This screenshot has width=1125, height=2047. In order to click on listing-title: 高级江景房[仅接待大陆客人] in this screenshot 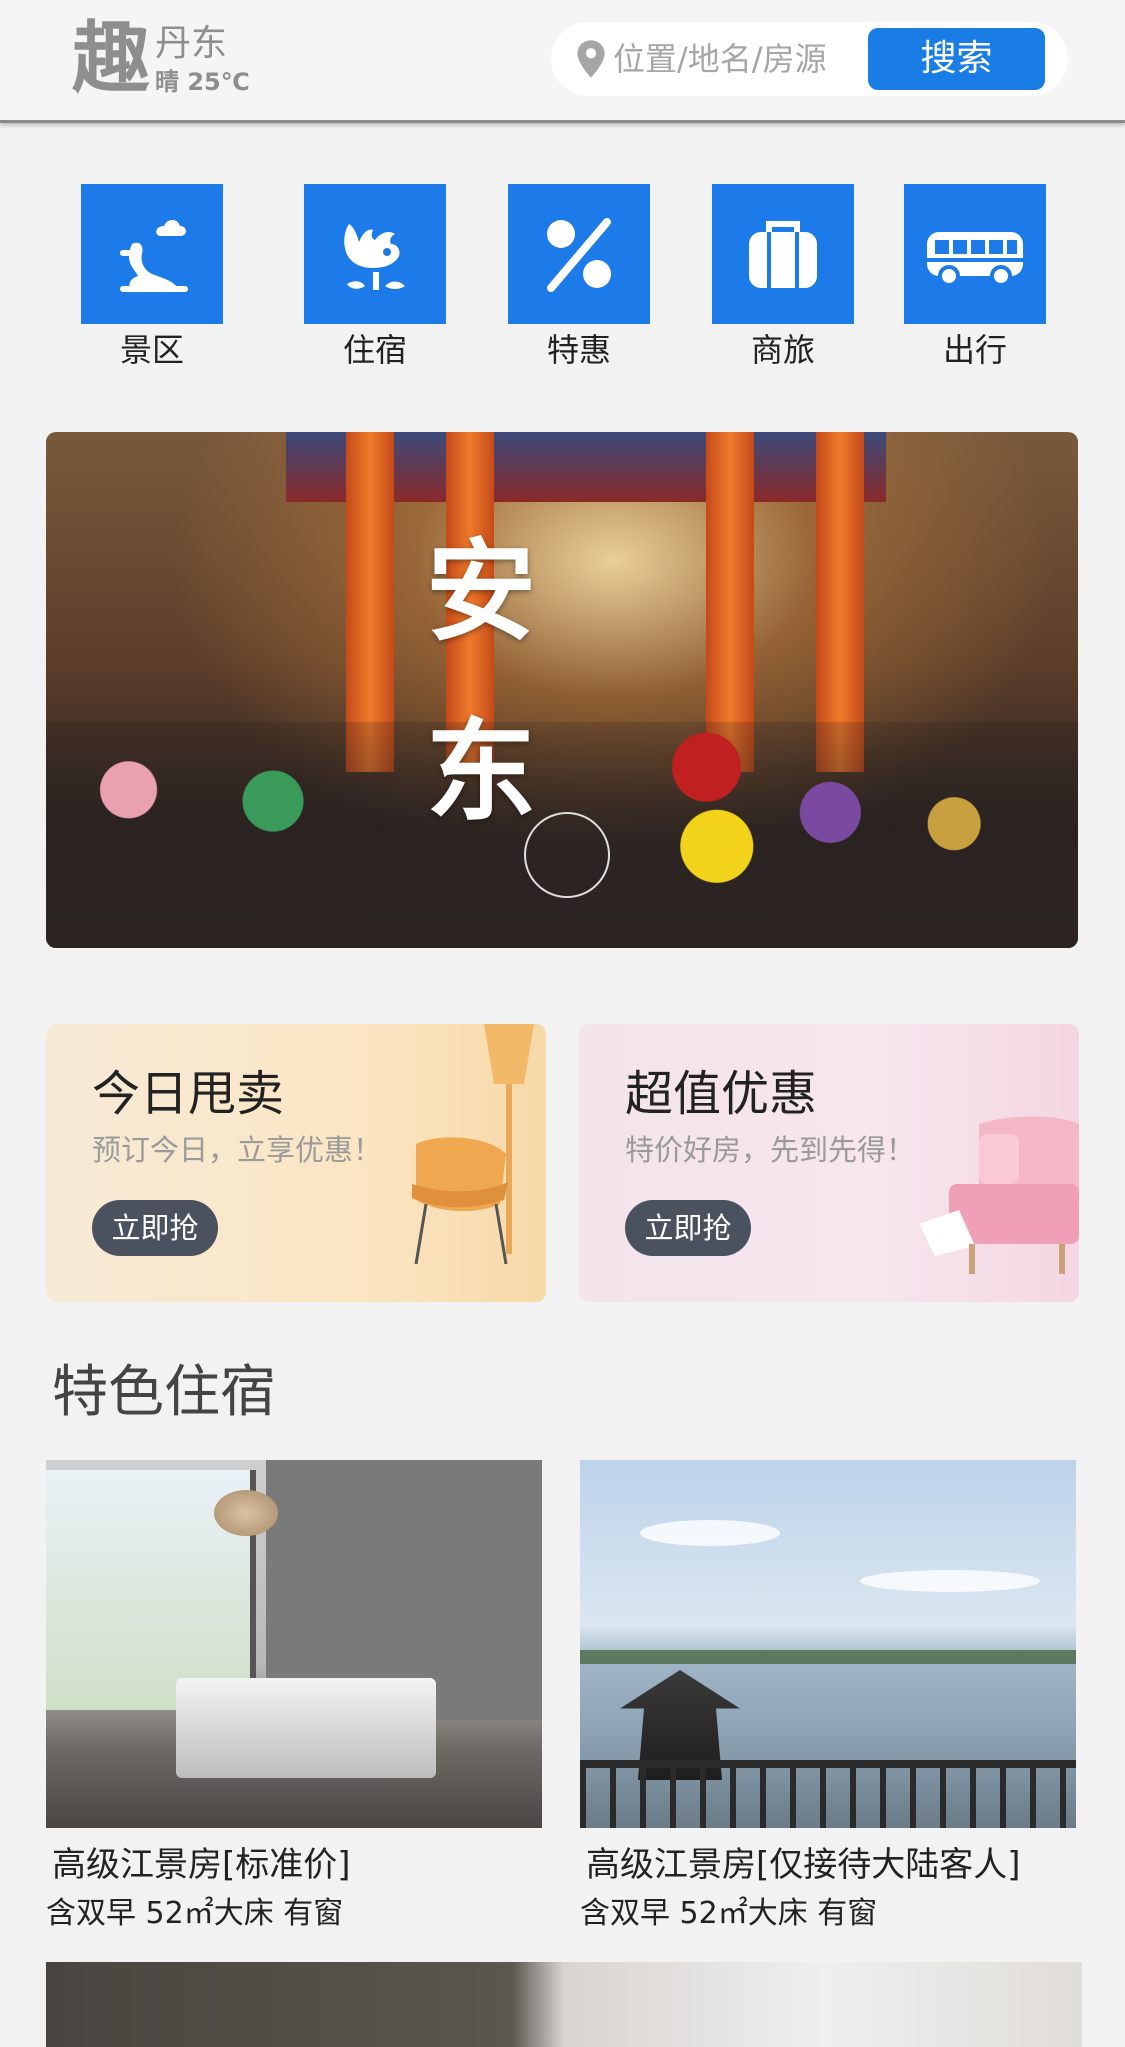, I will do `click(803, 1865)`.